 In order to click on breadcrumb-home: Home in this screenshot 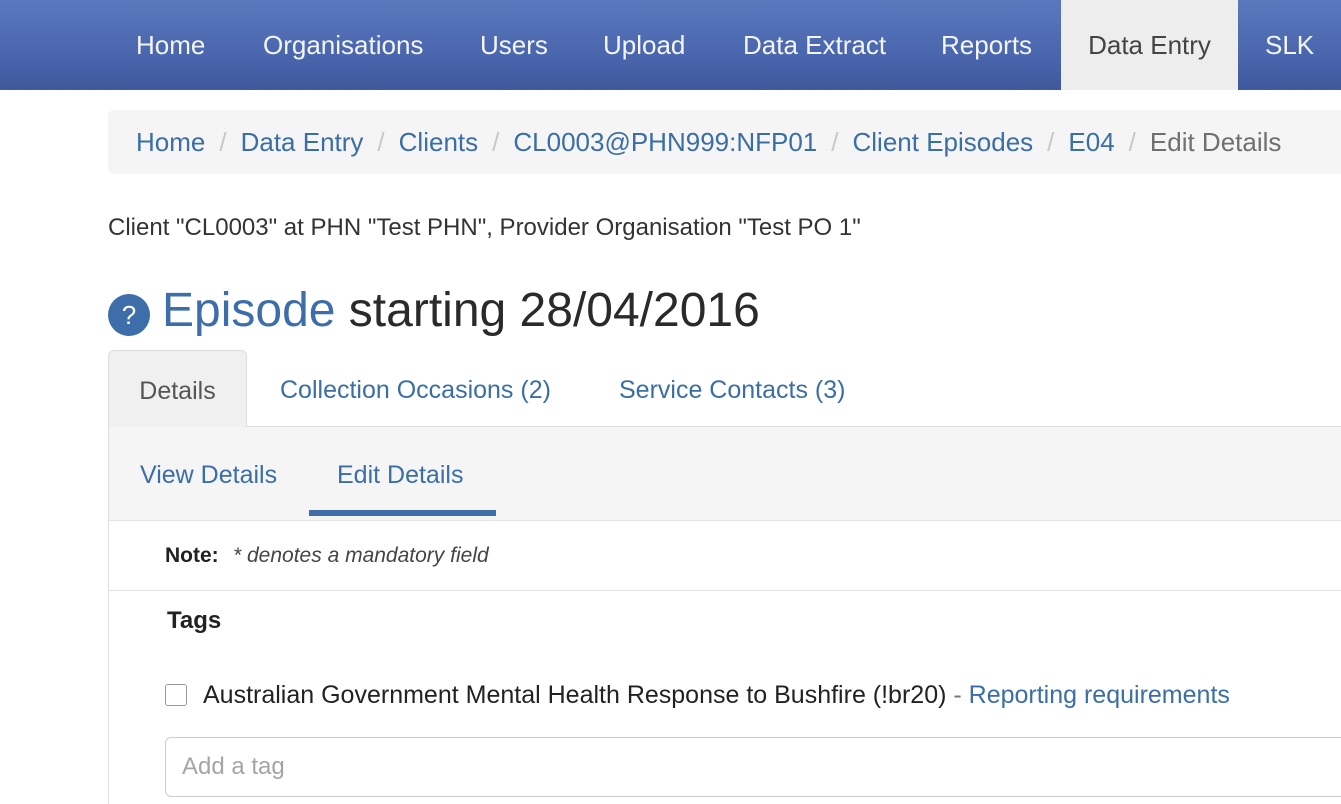, I will do `click(170, 142)`.